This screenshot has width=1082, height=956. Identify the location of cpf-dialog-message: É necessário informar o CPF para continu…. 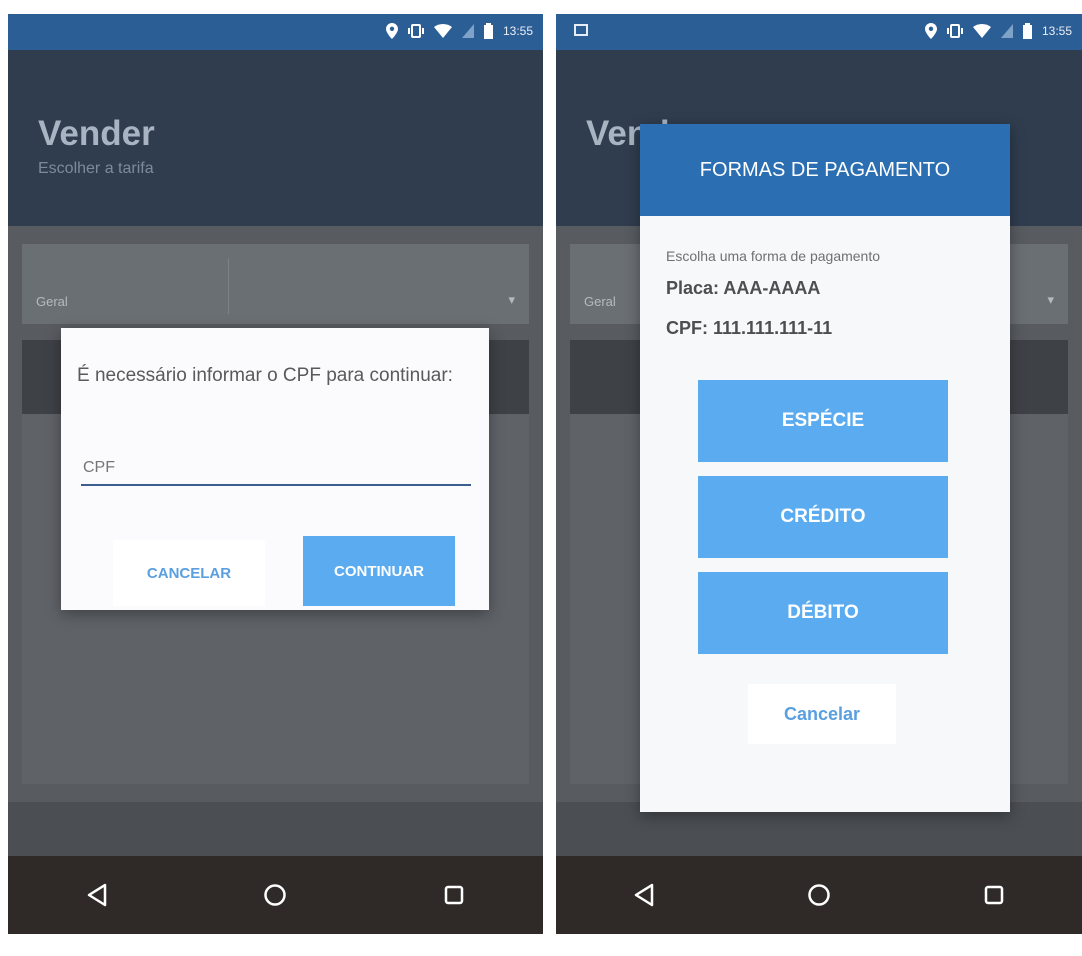
(265, 375).